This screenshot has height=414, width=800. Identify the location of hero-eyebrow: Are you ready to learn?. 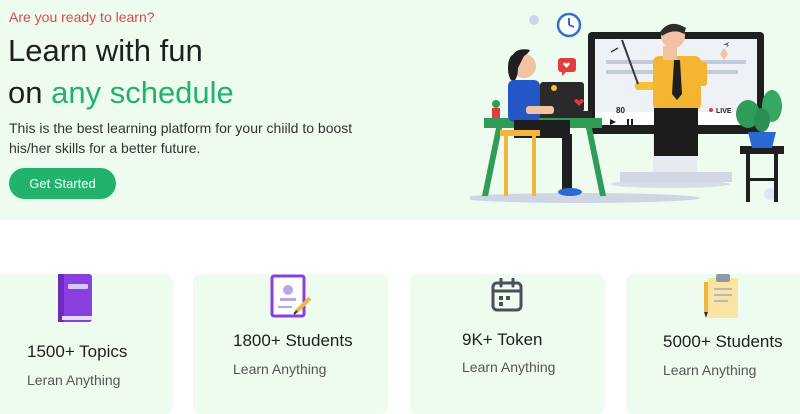
(82, 17).